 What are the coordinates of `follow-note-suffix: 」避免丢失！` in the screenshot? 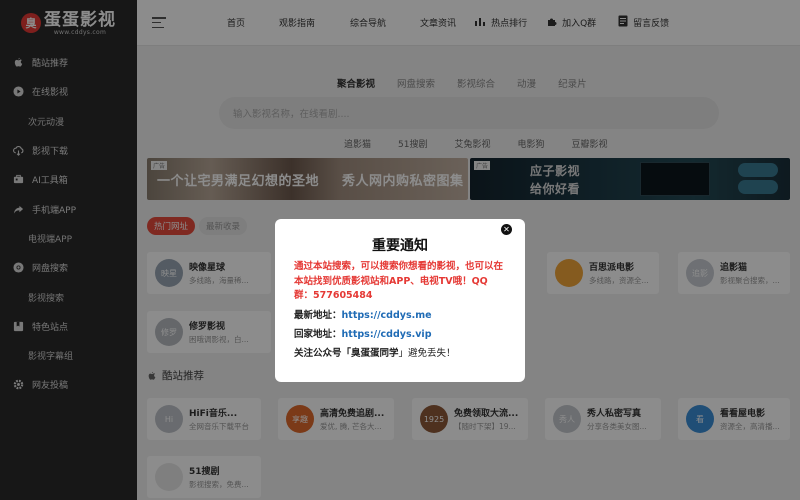 It's located at (427, 353).